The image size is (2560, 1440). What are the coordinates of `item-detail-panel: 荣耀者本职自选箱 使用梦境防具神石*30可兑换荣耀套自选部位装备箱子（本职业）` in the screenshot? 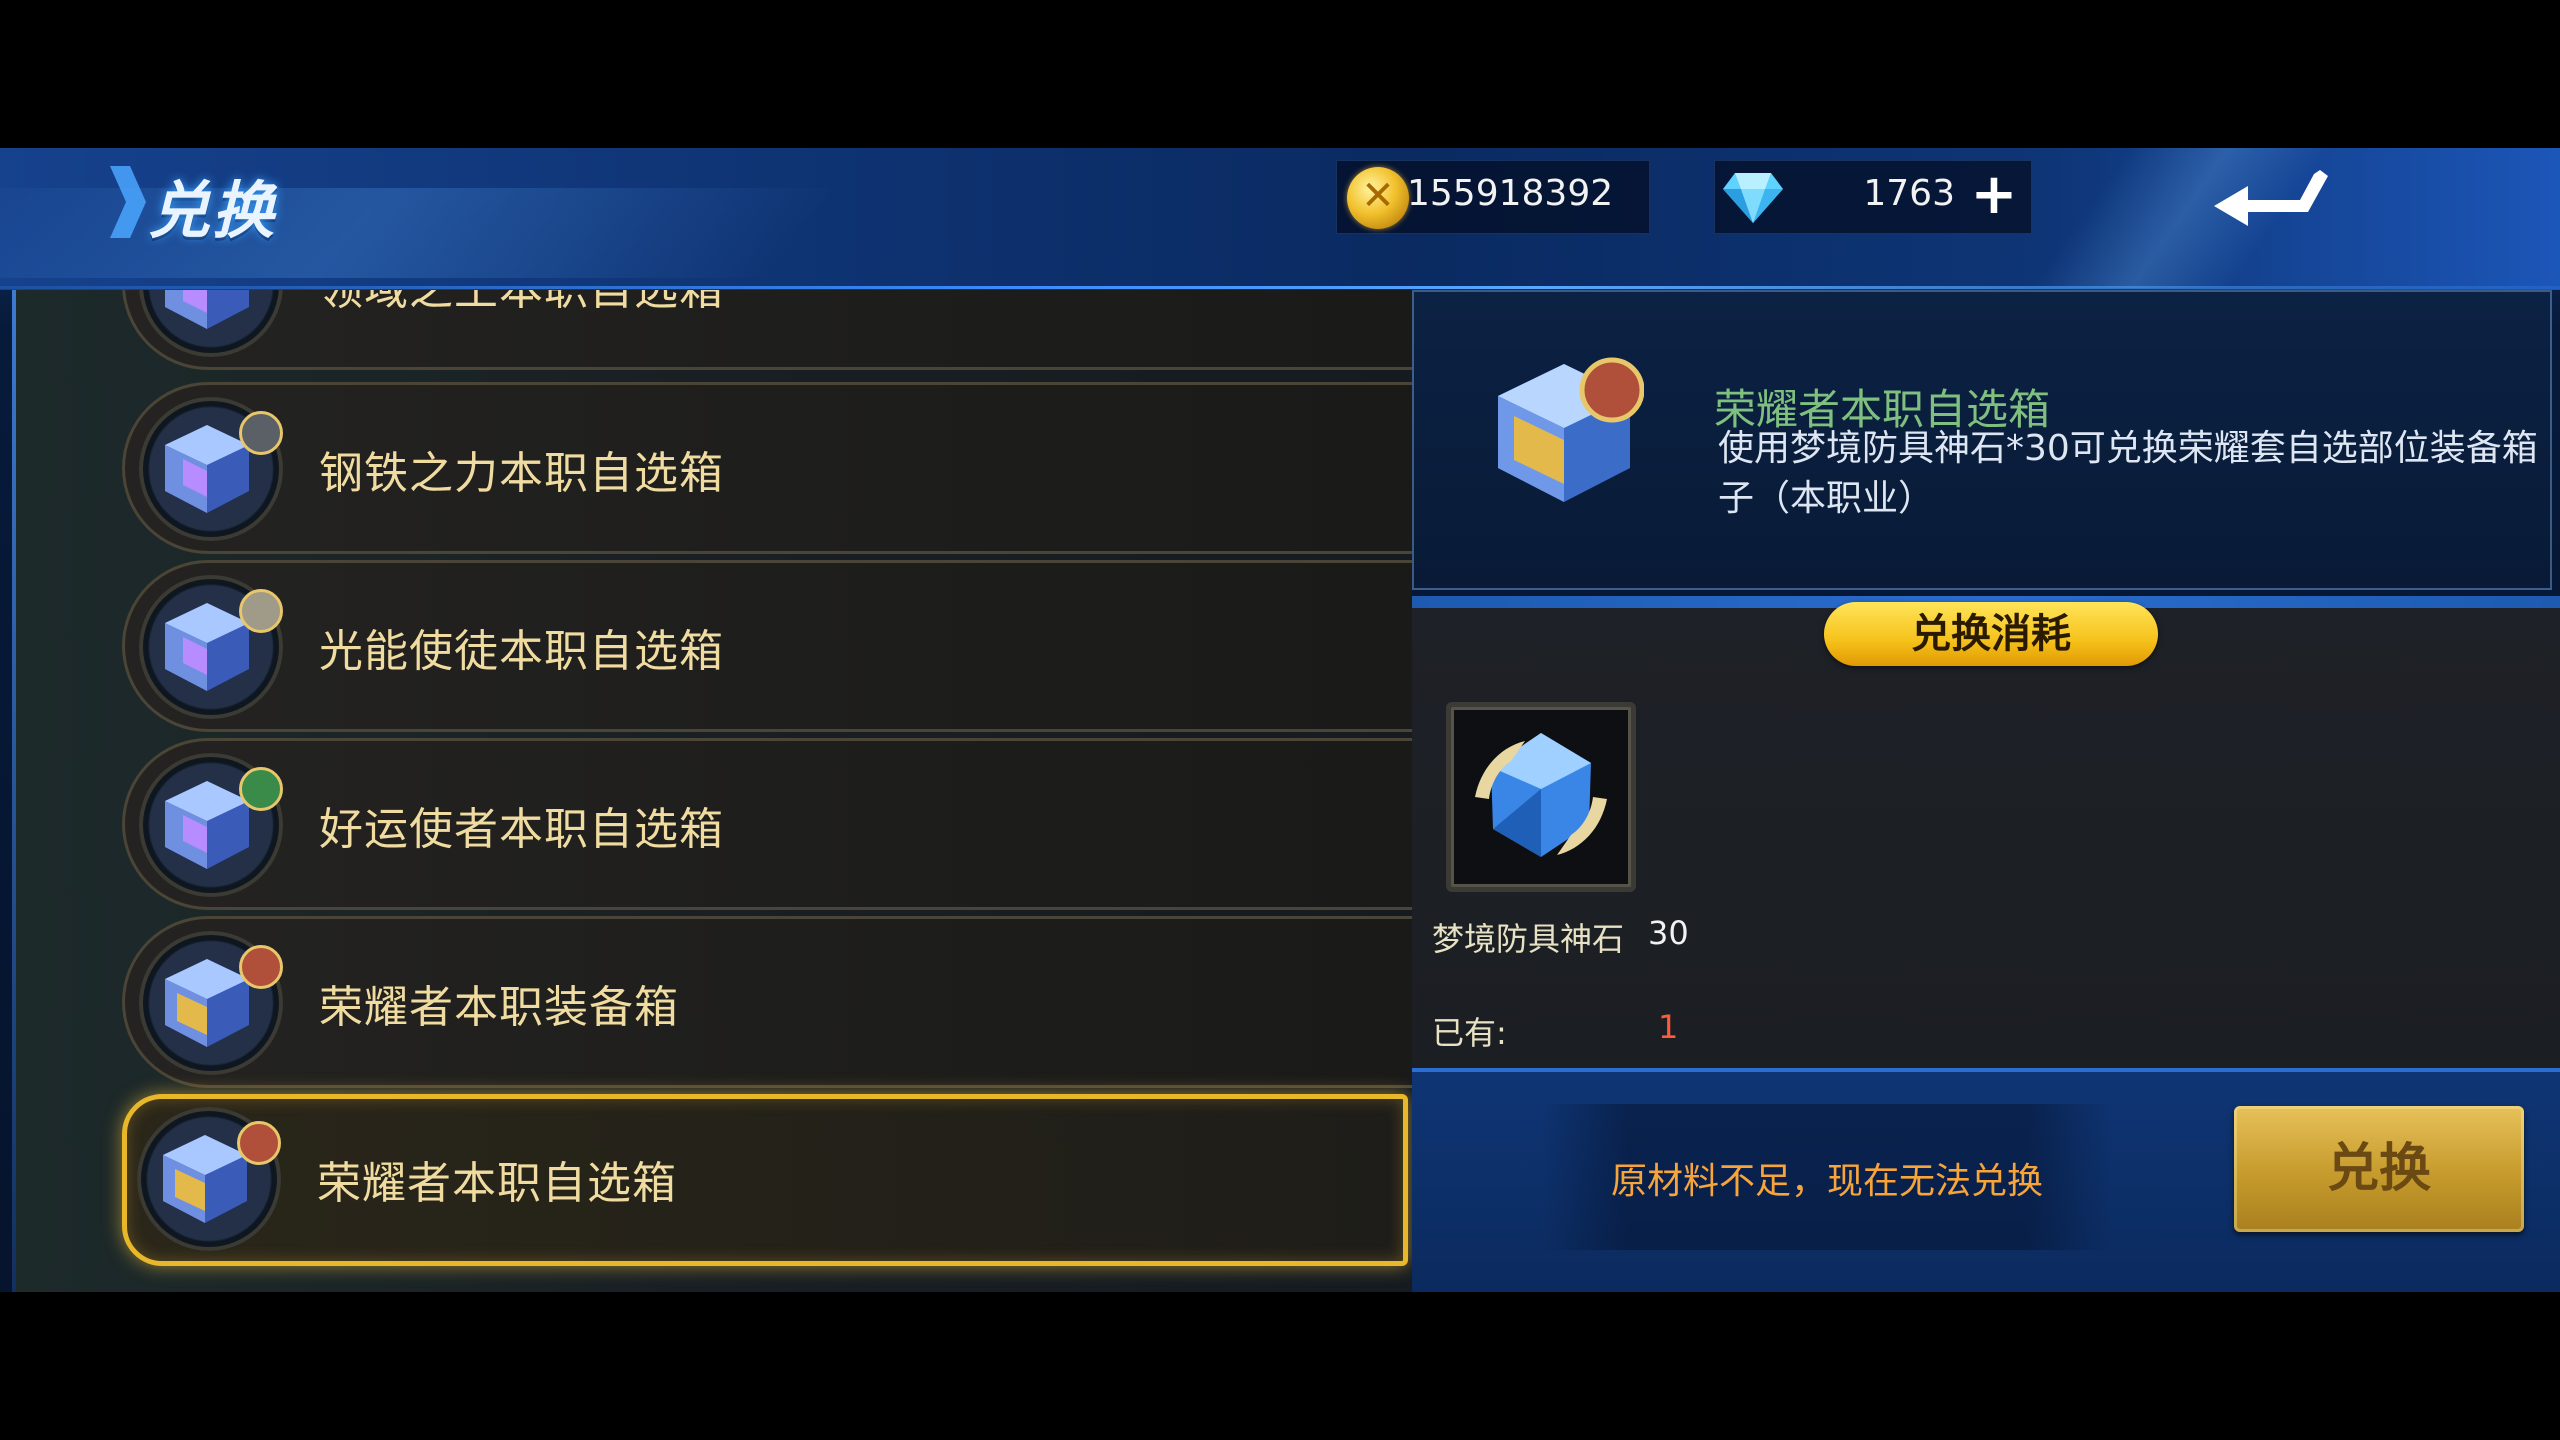 It's located at (1982, 440).